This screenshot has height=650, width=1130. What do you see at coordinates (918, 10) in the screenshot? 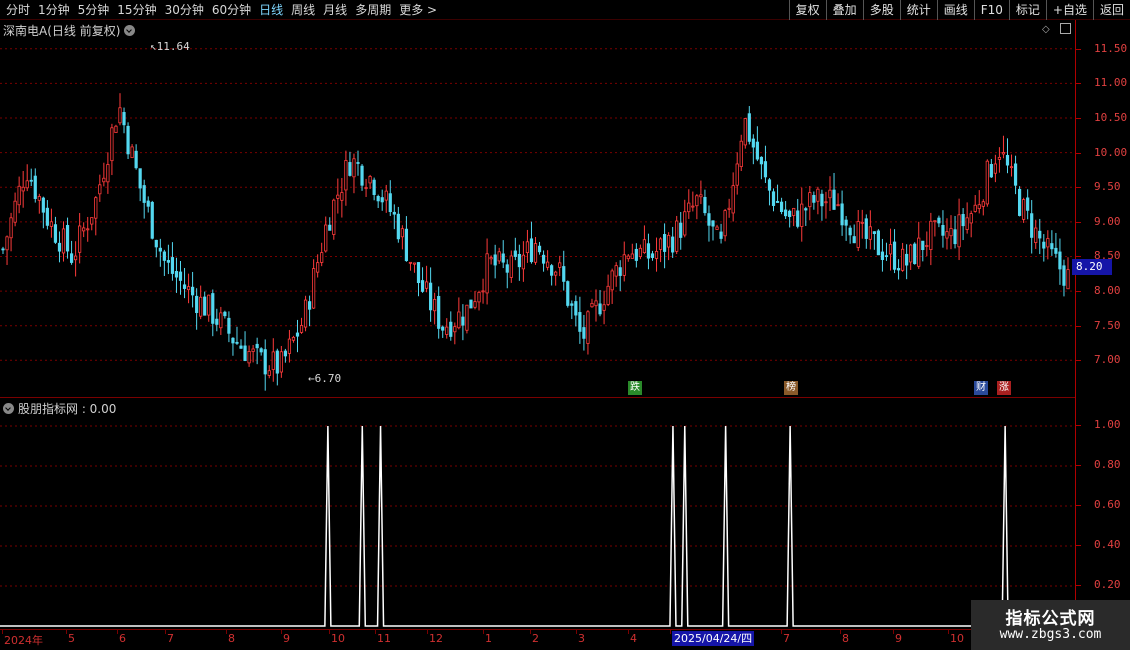
I see `toolbar-button-3: 统计` at bounding box center [918, 10].